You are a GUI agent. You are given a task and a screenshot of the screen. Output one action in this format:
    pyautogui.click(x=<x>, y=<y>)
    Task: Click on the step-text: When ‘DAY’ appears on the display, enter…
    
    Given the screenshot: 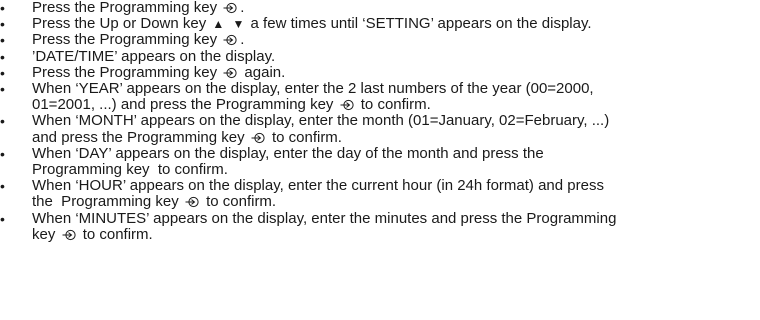 What is the action you would take?
    pyautogui.click(x=288, y=161)
    